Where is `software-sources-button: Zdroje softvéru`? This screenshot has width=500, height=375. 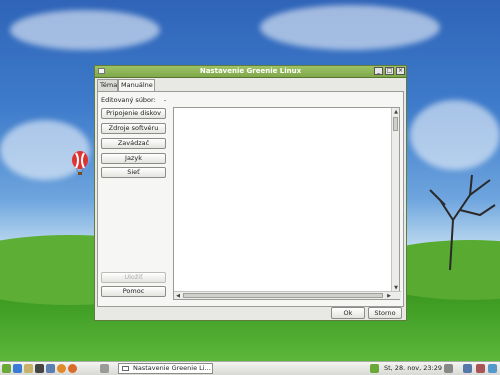 software-sources-button: Zdroje softvéru is located at coordinates (133, 128).